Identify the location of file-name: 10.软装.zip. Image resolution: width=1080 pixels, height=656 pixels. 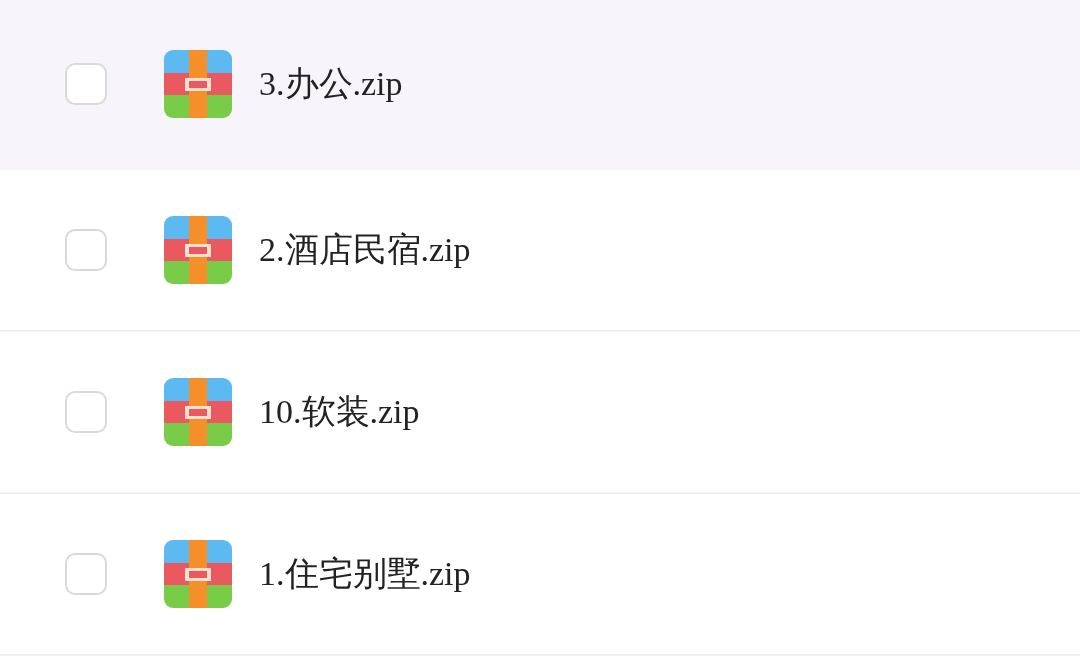
(339, 412).